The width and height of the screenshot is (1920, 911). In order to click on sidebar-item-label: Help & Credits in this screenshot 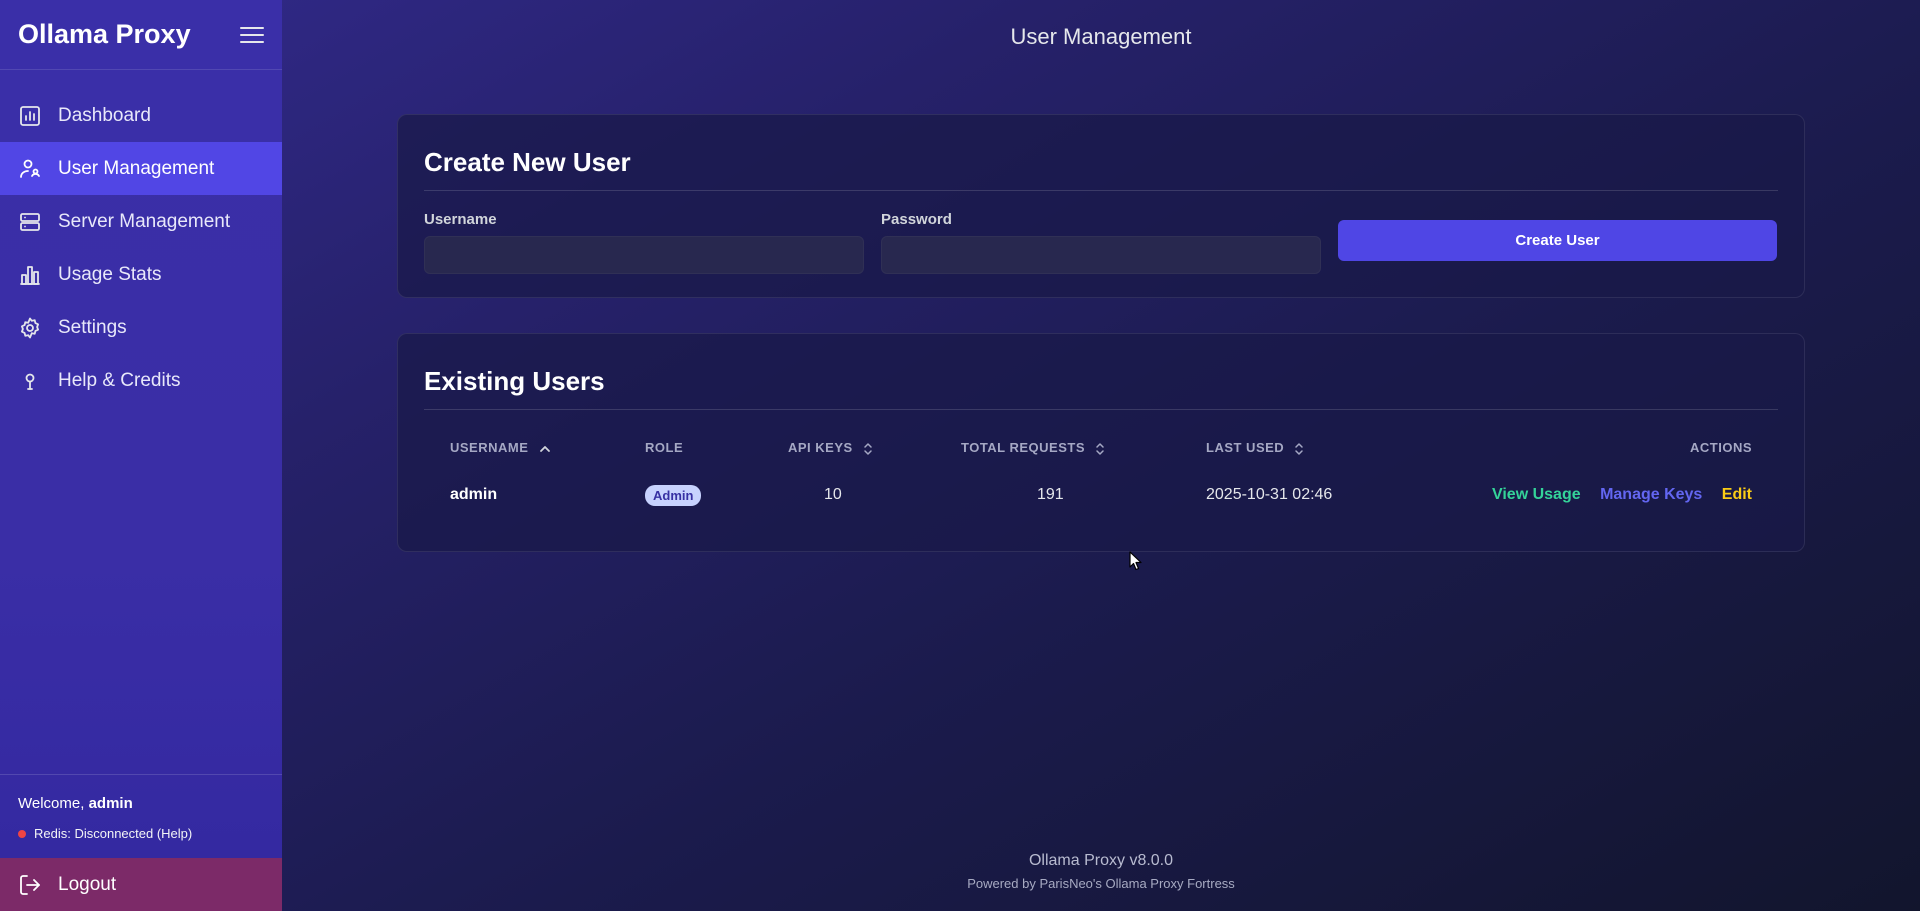, I will do `click(119, 380)`.